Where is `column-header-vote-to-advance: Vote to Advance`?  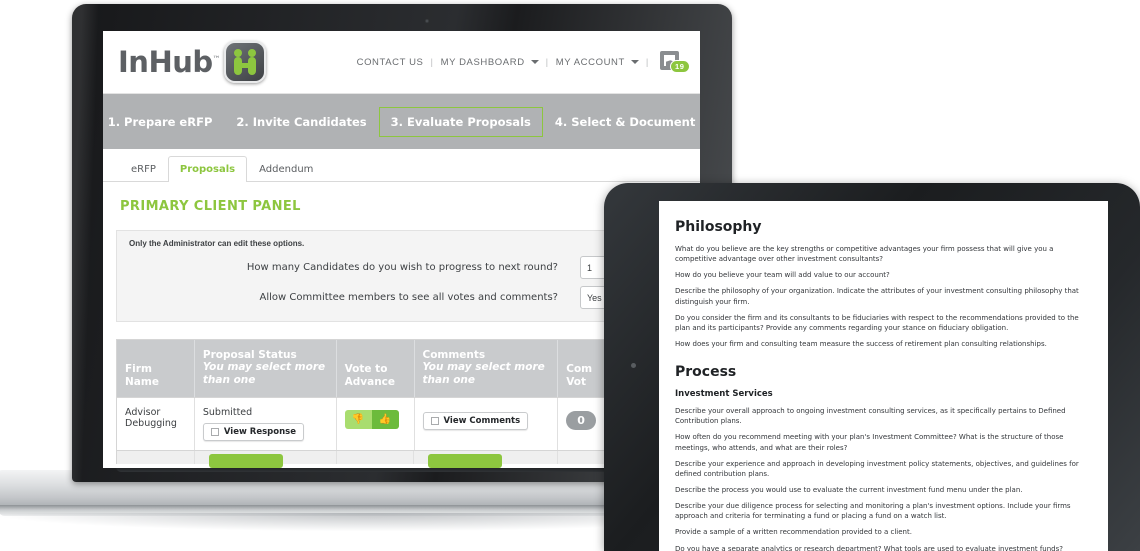
column-header-vote-to-advance: Vote to Advance is located at coordinates (376, 368).